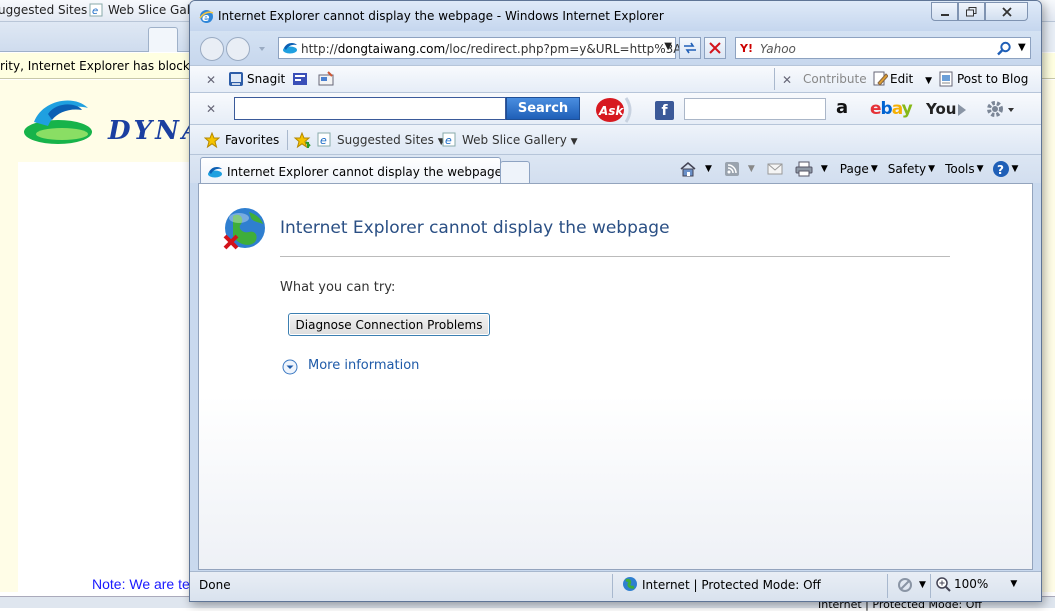 This screenshot has height=611, width=1055. I want to click on facebook-icon: f, so click(664, 110).